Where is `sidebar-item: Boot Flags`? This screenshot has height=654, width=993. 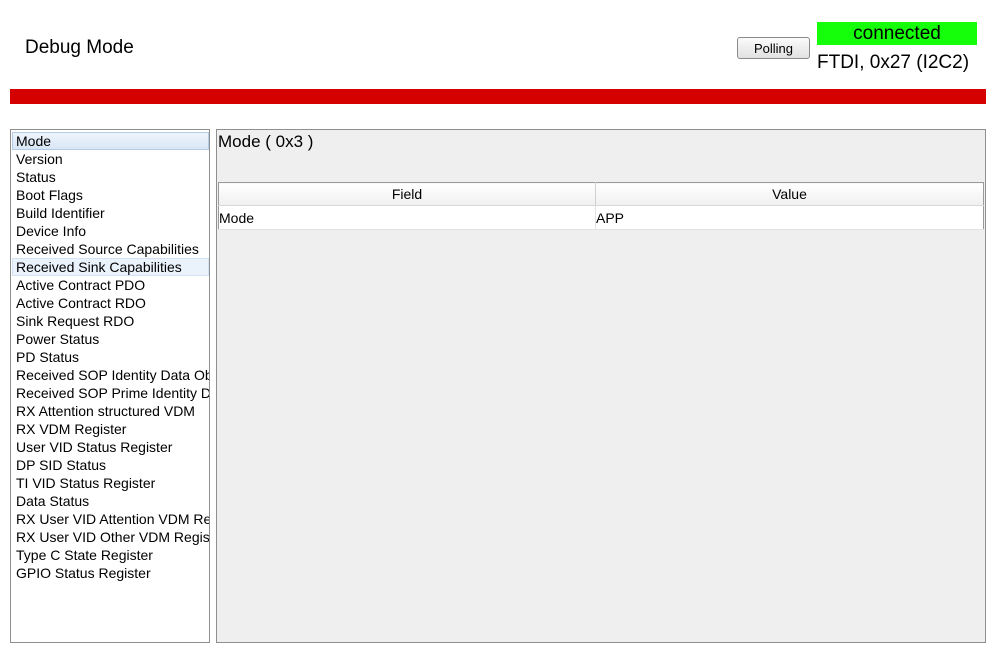 sidebar-item: Boot Flags is located at coordinates (110, 195).